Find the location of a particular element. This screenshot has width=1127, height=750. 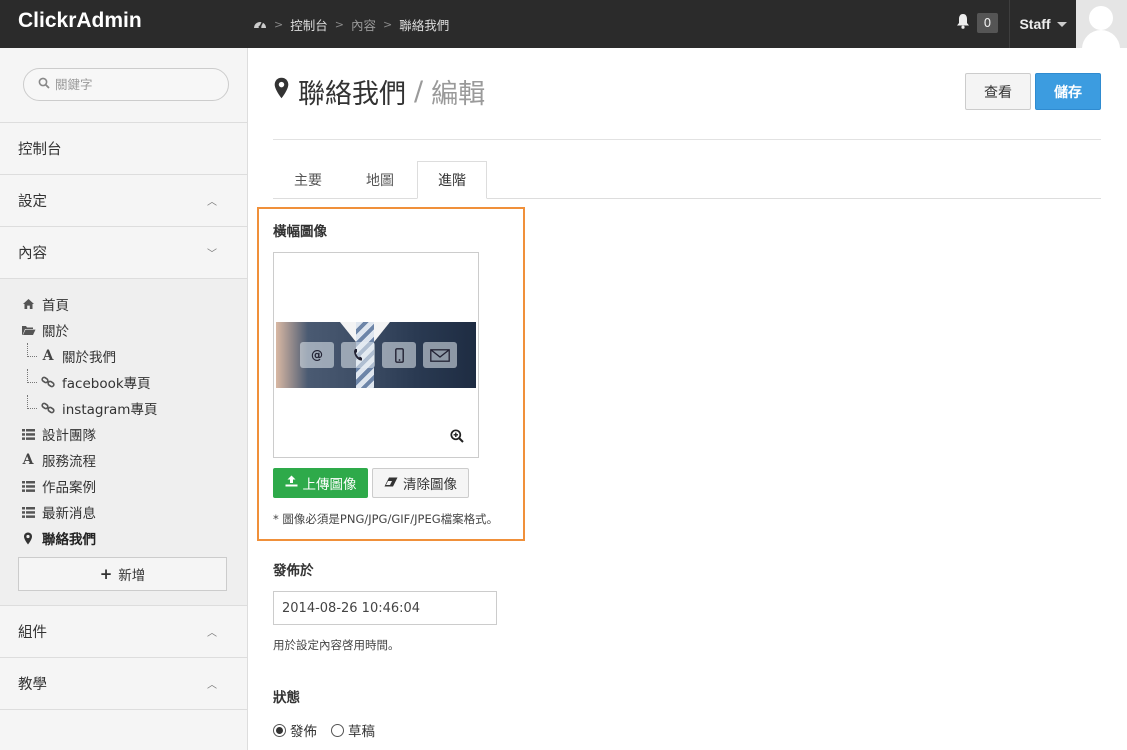

tree-item-news: 最新消息 is located at coordinates (123, 512).